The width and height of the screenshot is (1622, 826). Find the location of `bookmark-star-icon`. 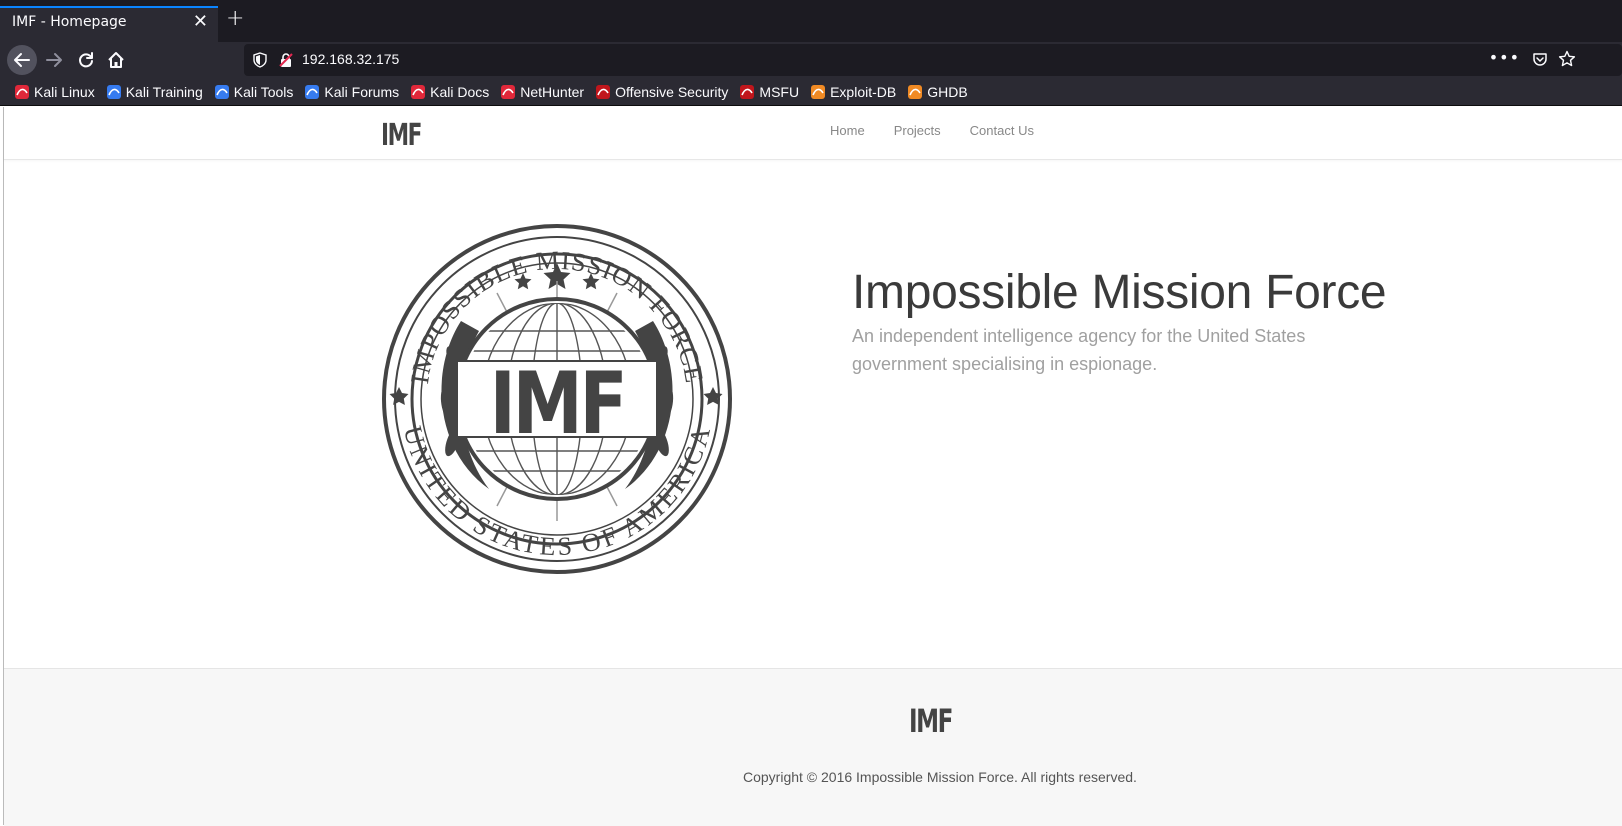

bookmark-star-icon is located at coordinates (1567, 59).